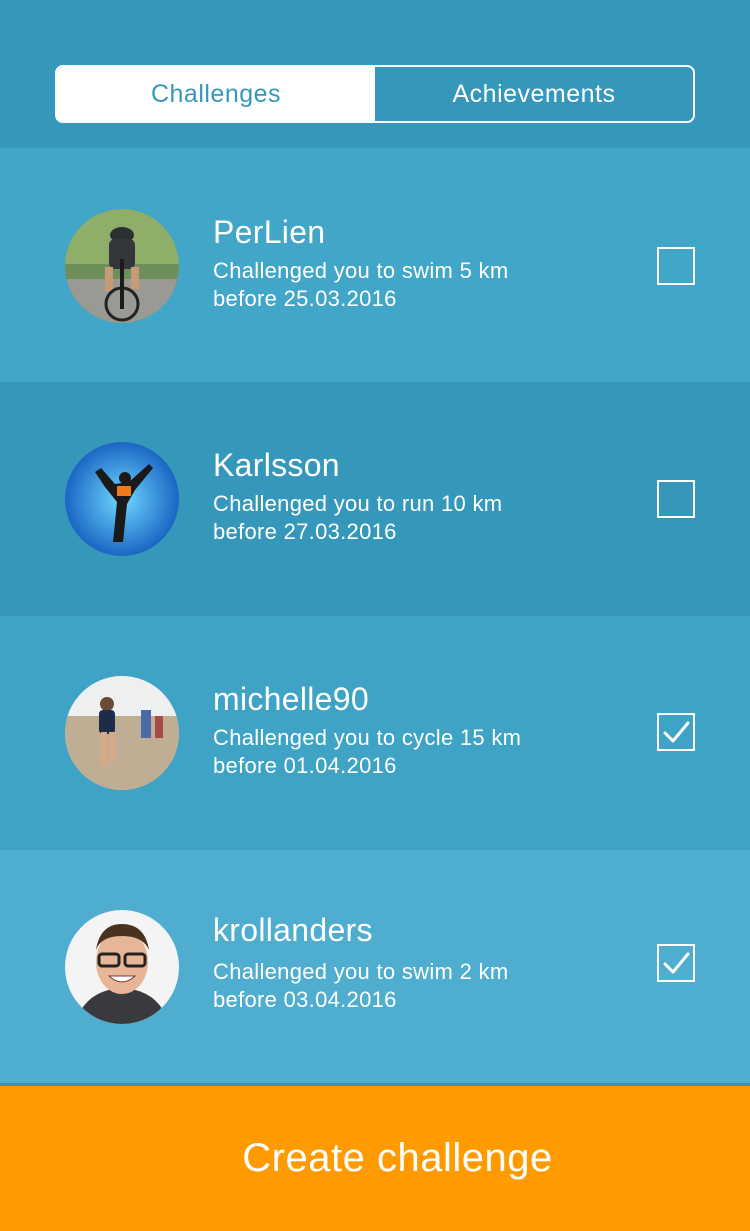 The height and width of the screenshot is (1231, 750). I want to click on challenge-deadline: before 27.03.2016, so click(305, 531).